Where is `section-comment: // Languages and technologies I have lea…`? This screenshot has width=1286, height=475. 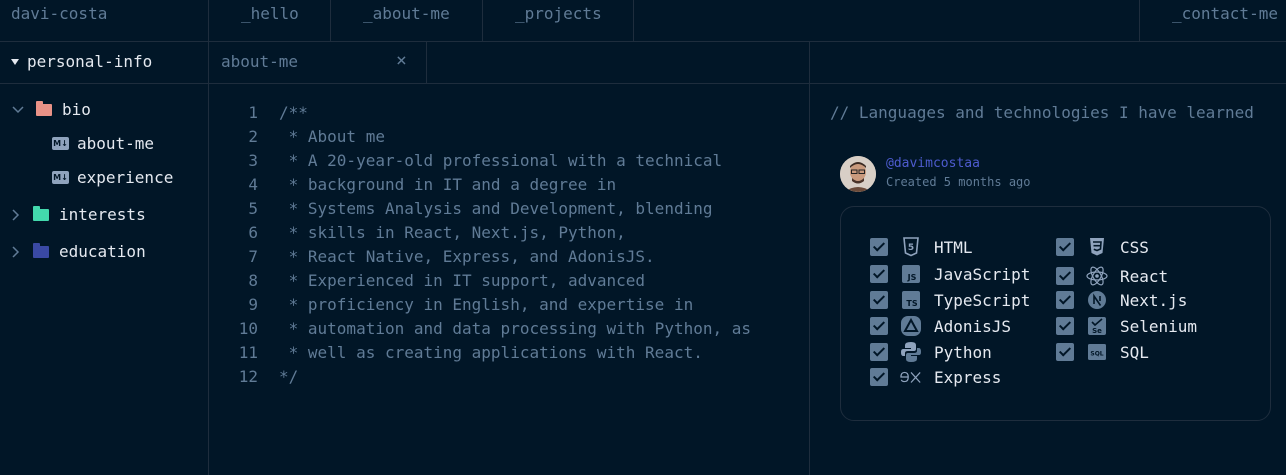 section-comment: // Languages and technologies I have lea… is located at coordinates (1042, 112).